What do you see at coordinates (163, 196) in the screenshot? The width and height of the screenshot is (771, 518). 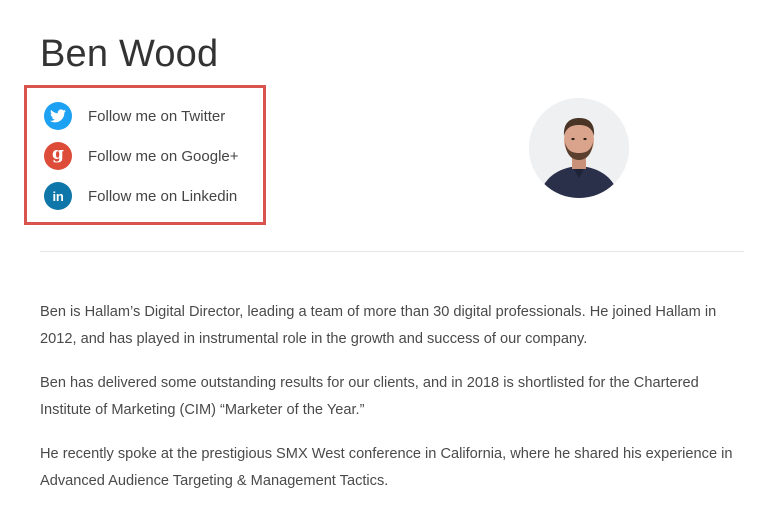 I see `linkedin-link-label: Follow me on Linkedin` at bounding box center [163, 196].